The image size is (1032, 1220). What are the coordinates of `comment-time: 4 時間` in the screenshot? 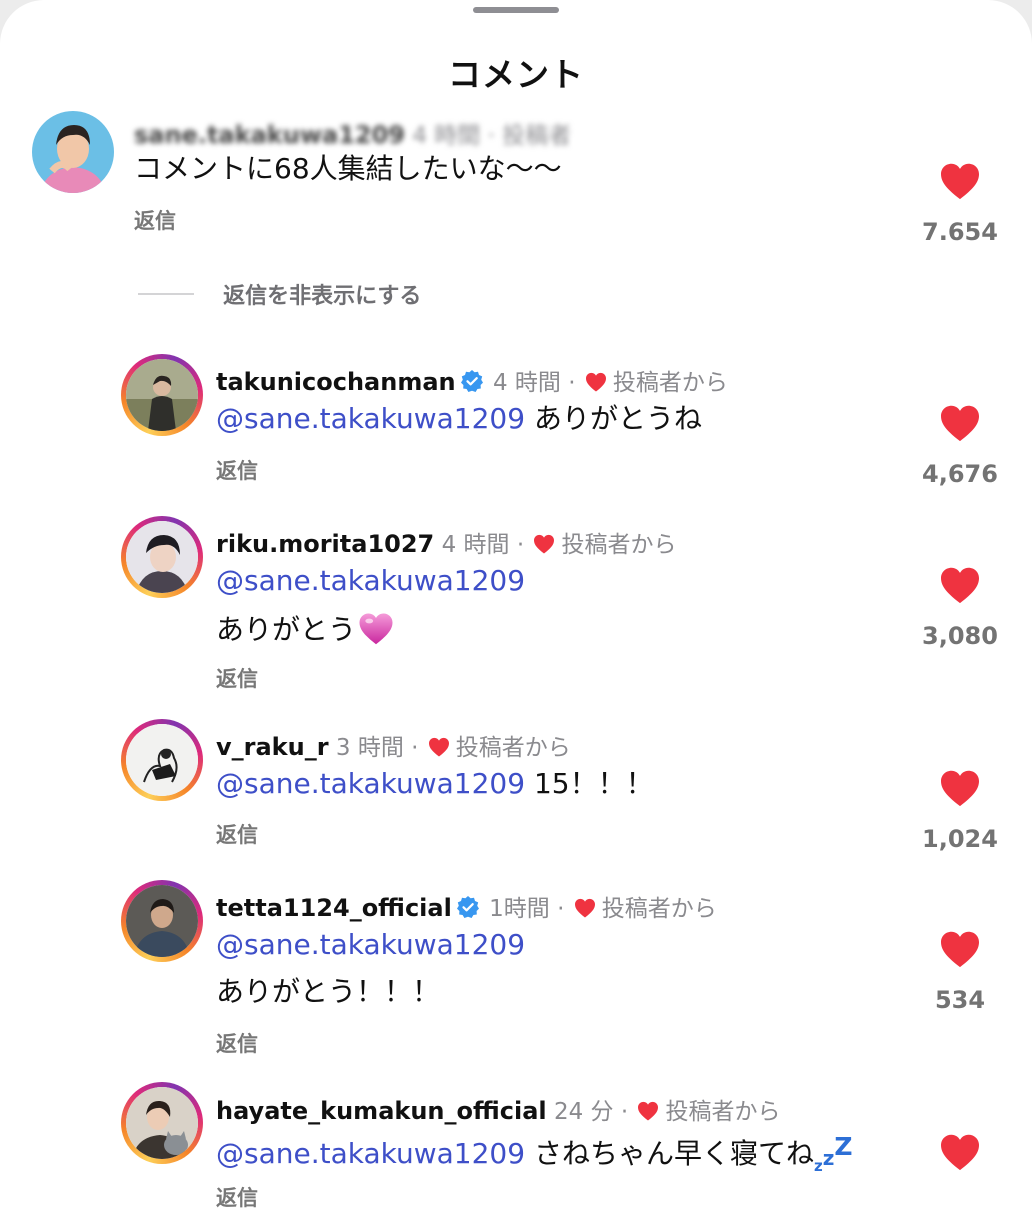 It's located at (446, 136).